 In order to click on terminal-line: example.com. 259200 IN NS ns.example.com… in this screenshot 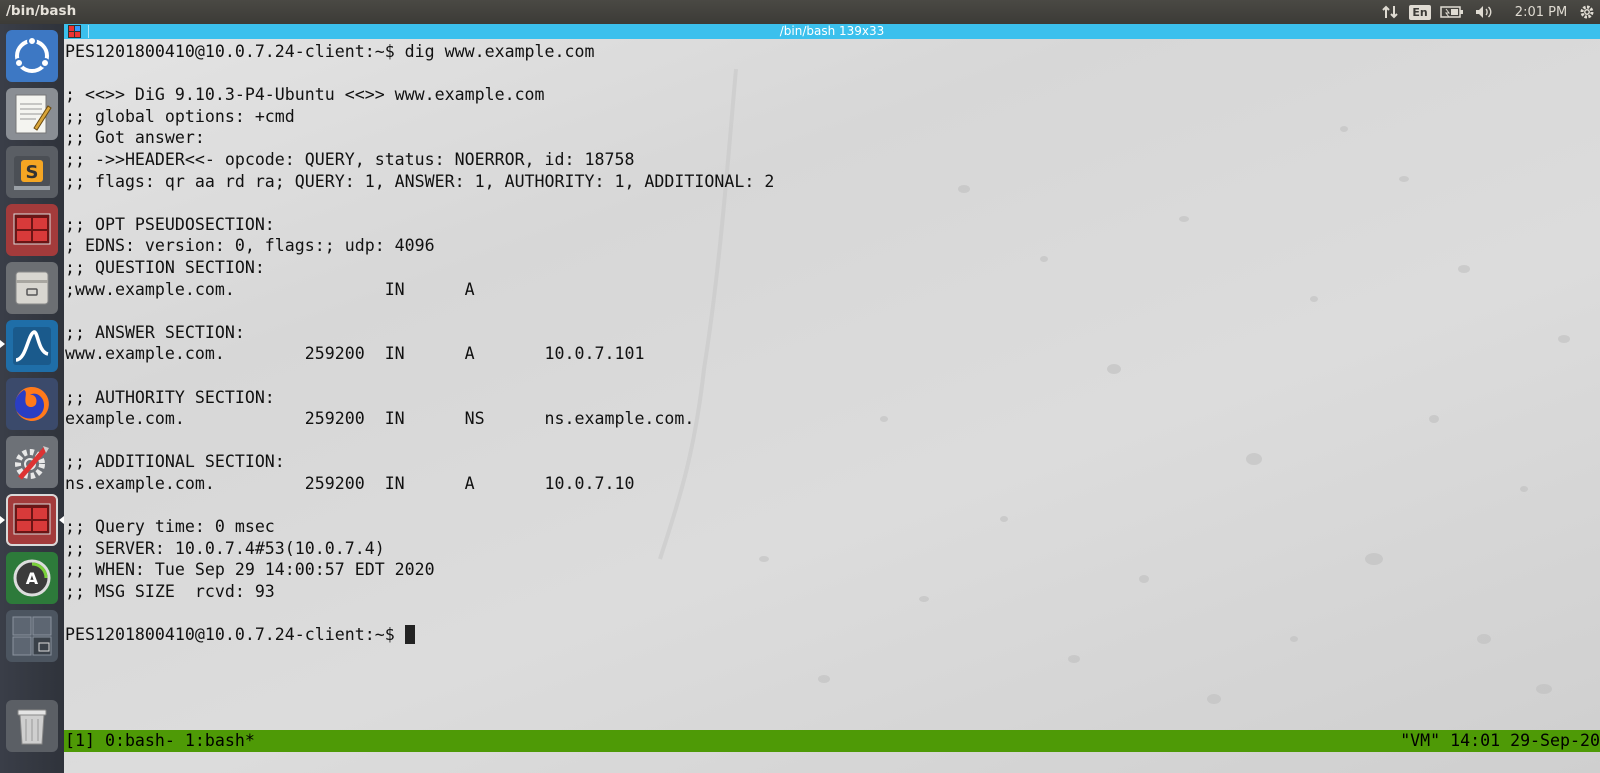, I will do `click(380, 419)`.